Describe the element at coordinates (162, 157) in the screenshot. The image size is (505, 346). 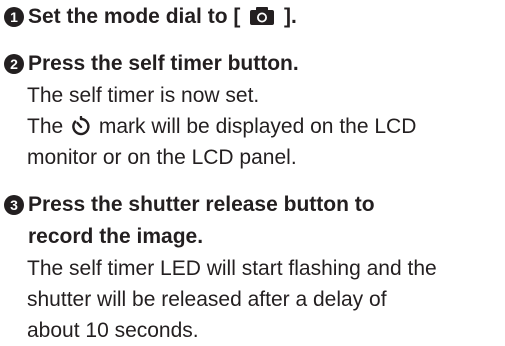
I see `step-2-description-line-3: monitor or on the LCD panel.` at that location.